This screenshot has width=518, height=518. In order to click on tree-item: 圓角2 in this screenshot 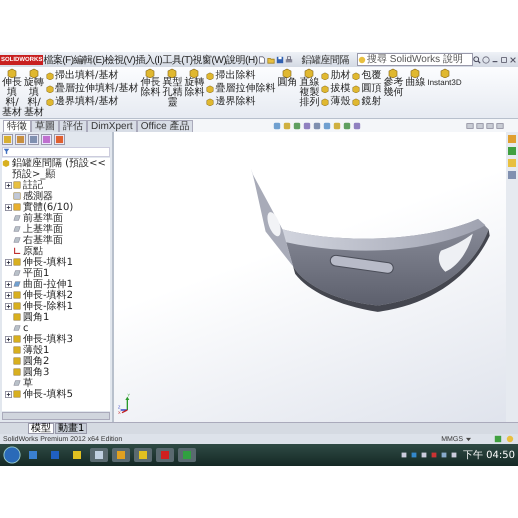, I will do `click(66, 361)`.